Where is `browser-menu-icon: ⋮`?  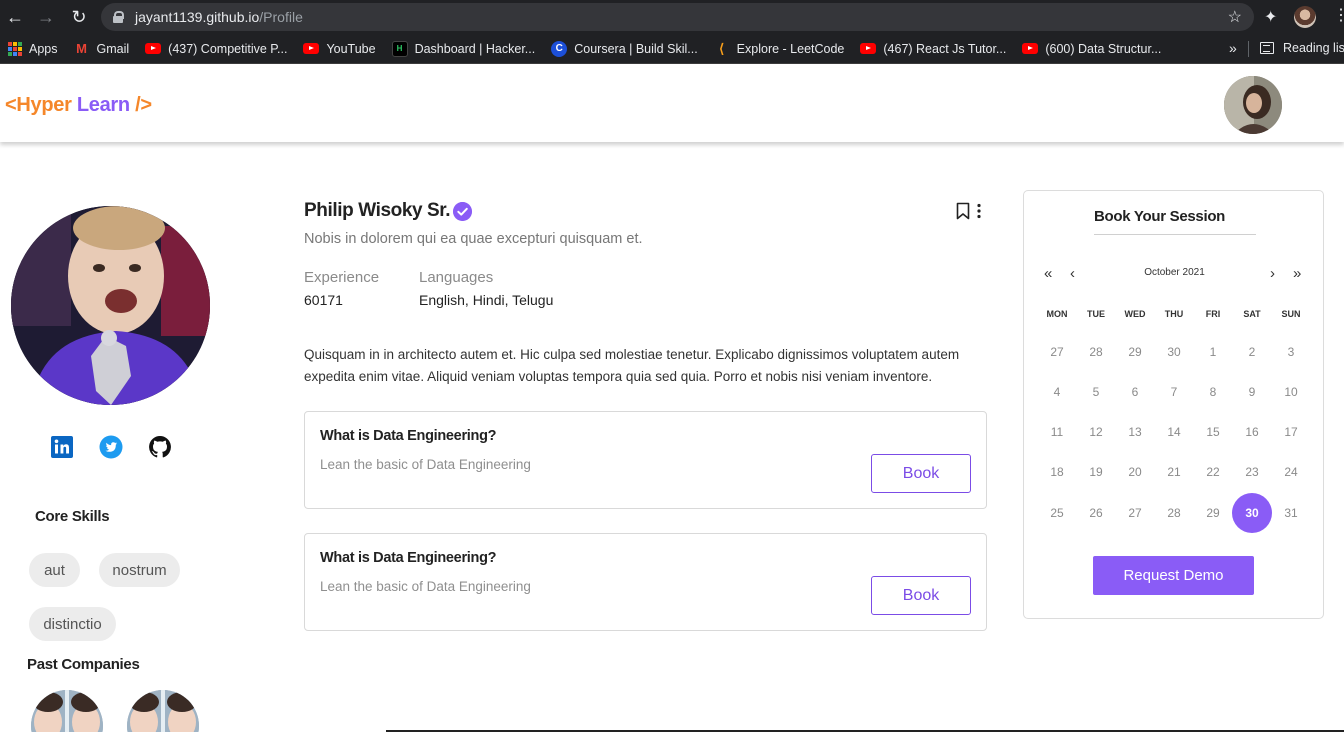
browser-menu-icon: ⋮ is located at coordinates (1338, 16).